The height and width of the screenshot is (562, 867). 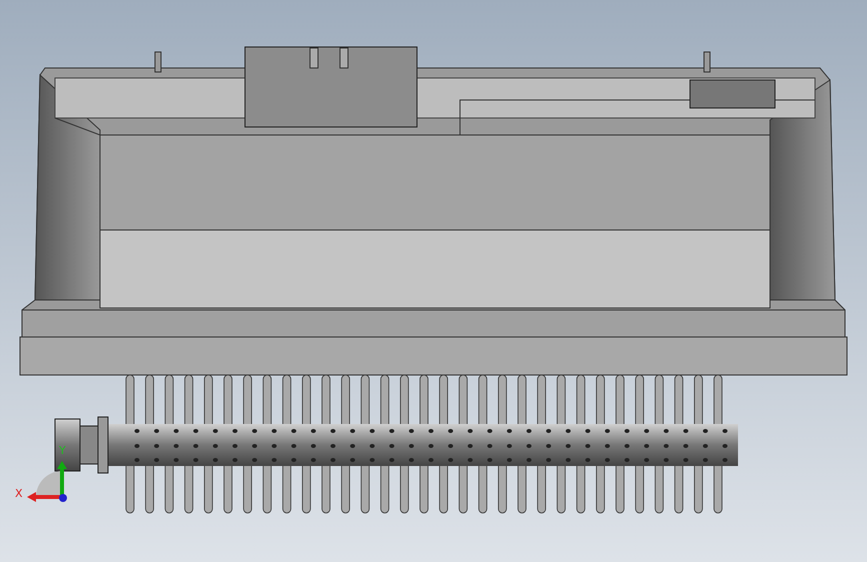 I want to click on axis-triad-drawing, so click(x=47, y=481).